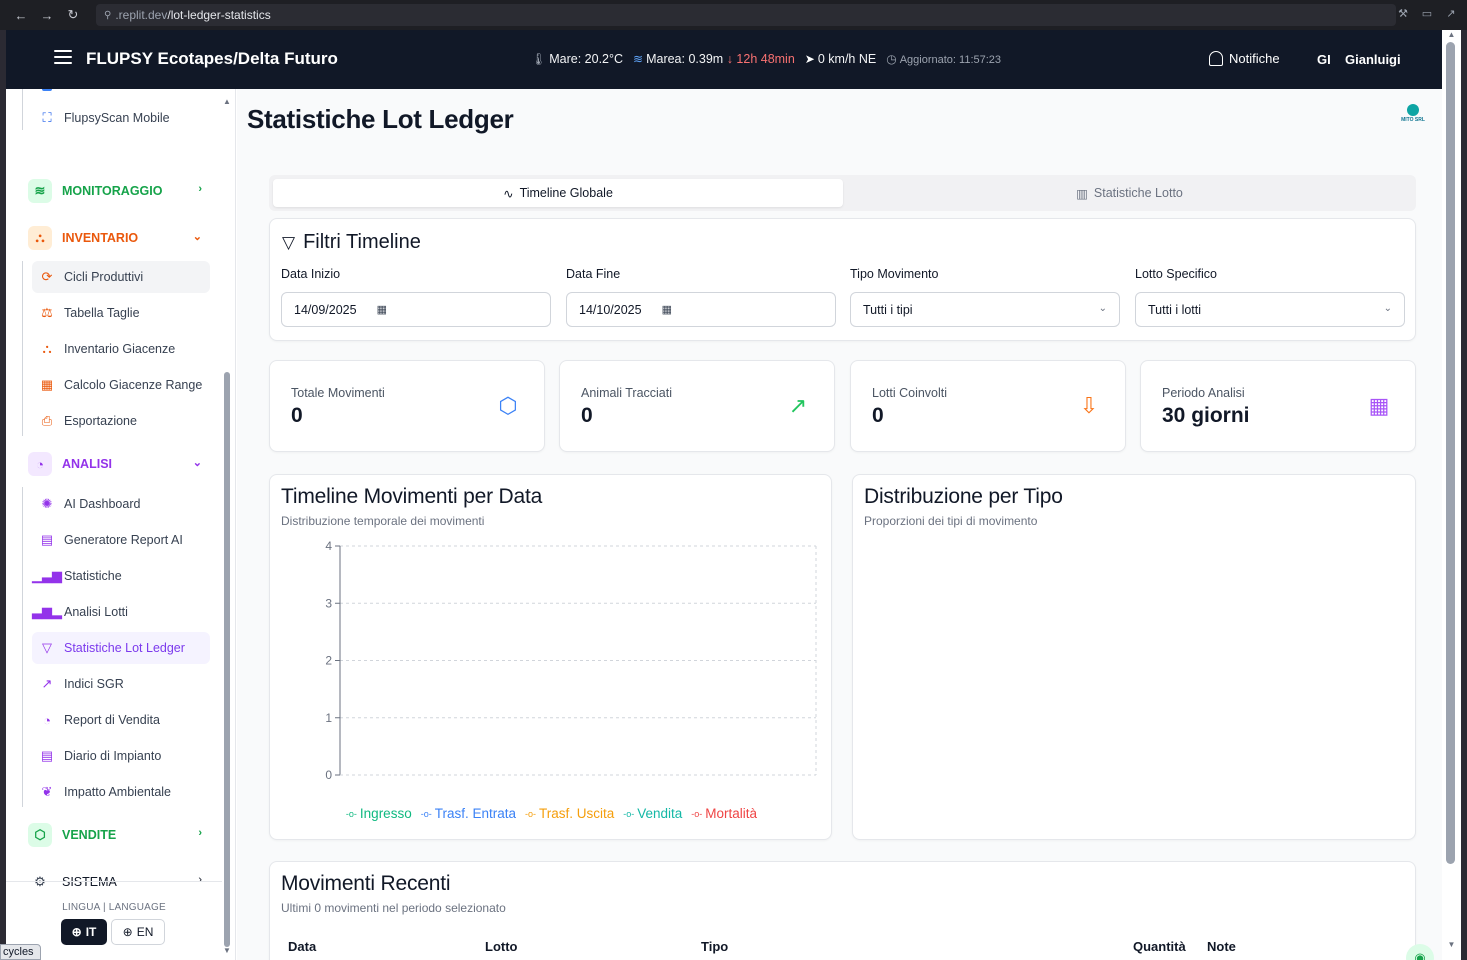  What do you see at coordinates (102, 313) in the screenshot?
I see `sidebar-item-label: Tabella Taglie` at bounding box center [102, 313].